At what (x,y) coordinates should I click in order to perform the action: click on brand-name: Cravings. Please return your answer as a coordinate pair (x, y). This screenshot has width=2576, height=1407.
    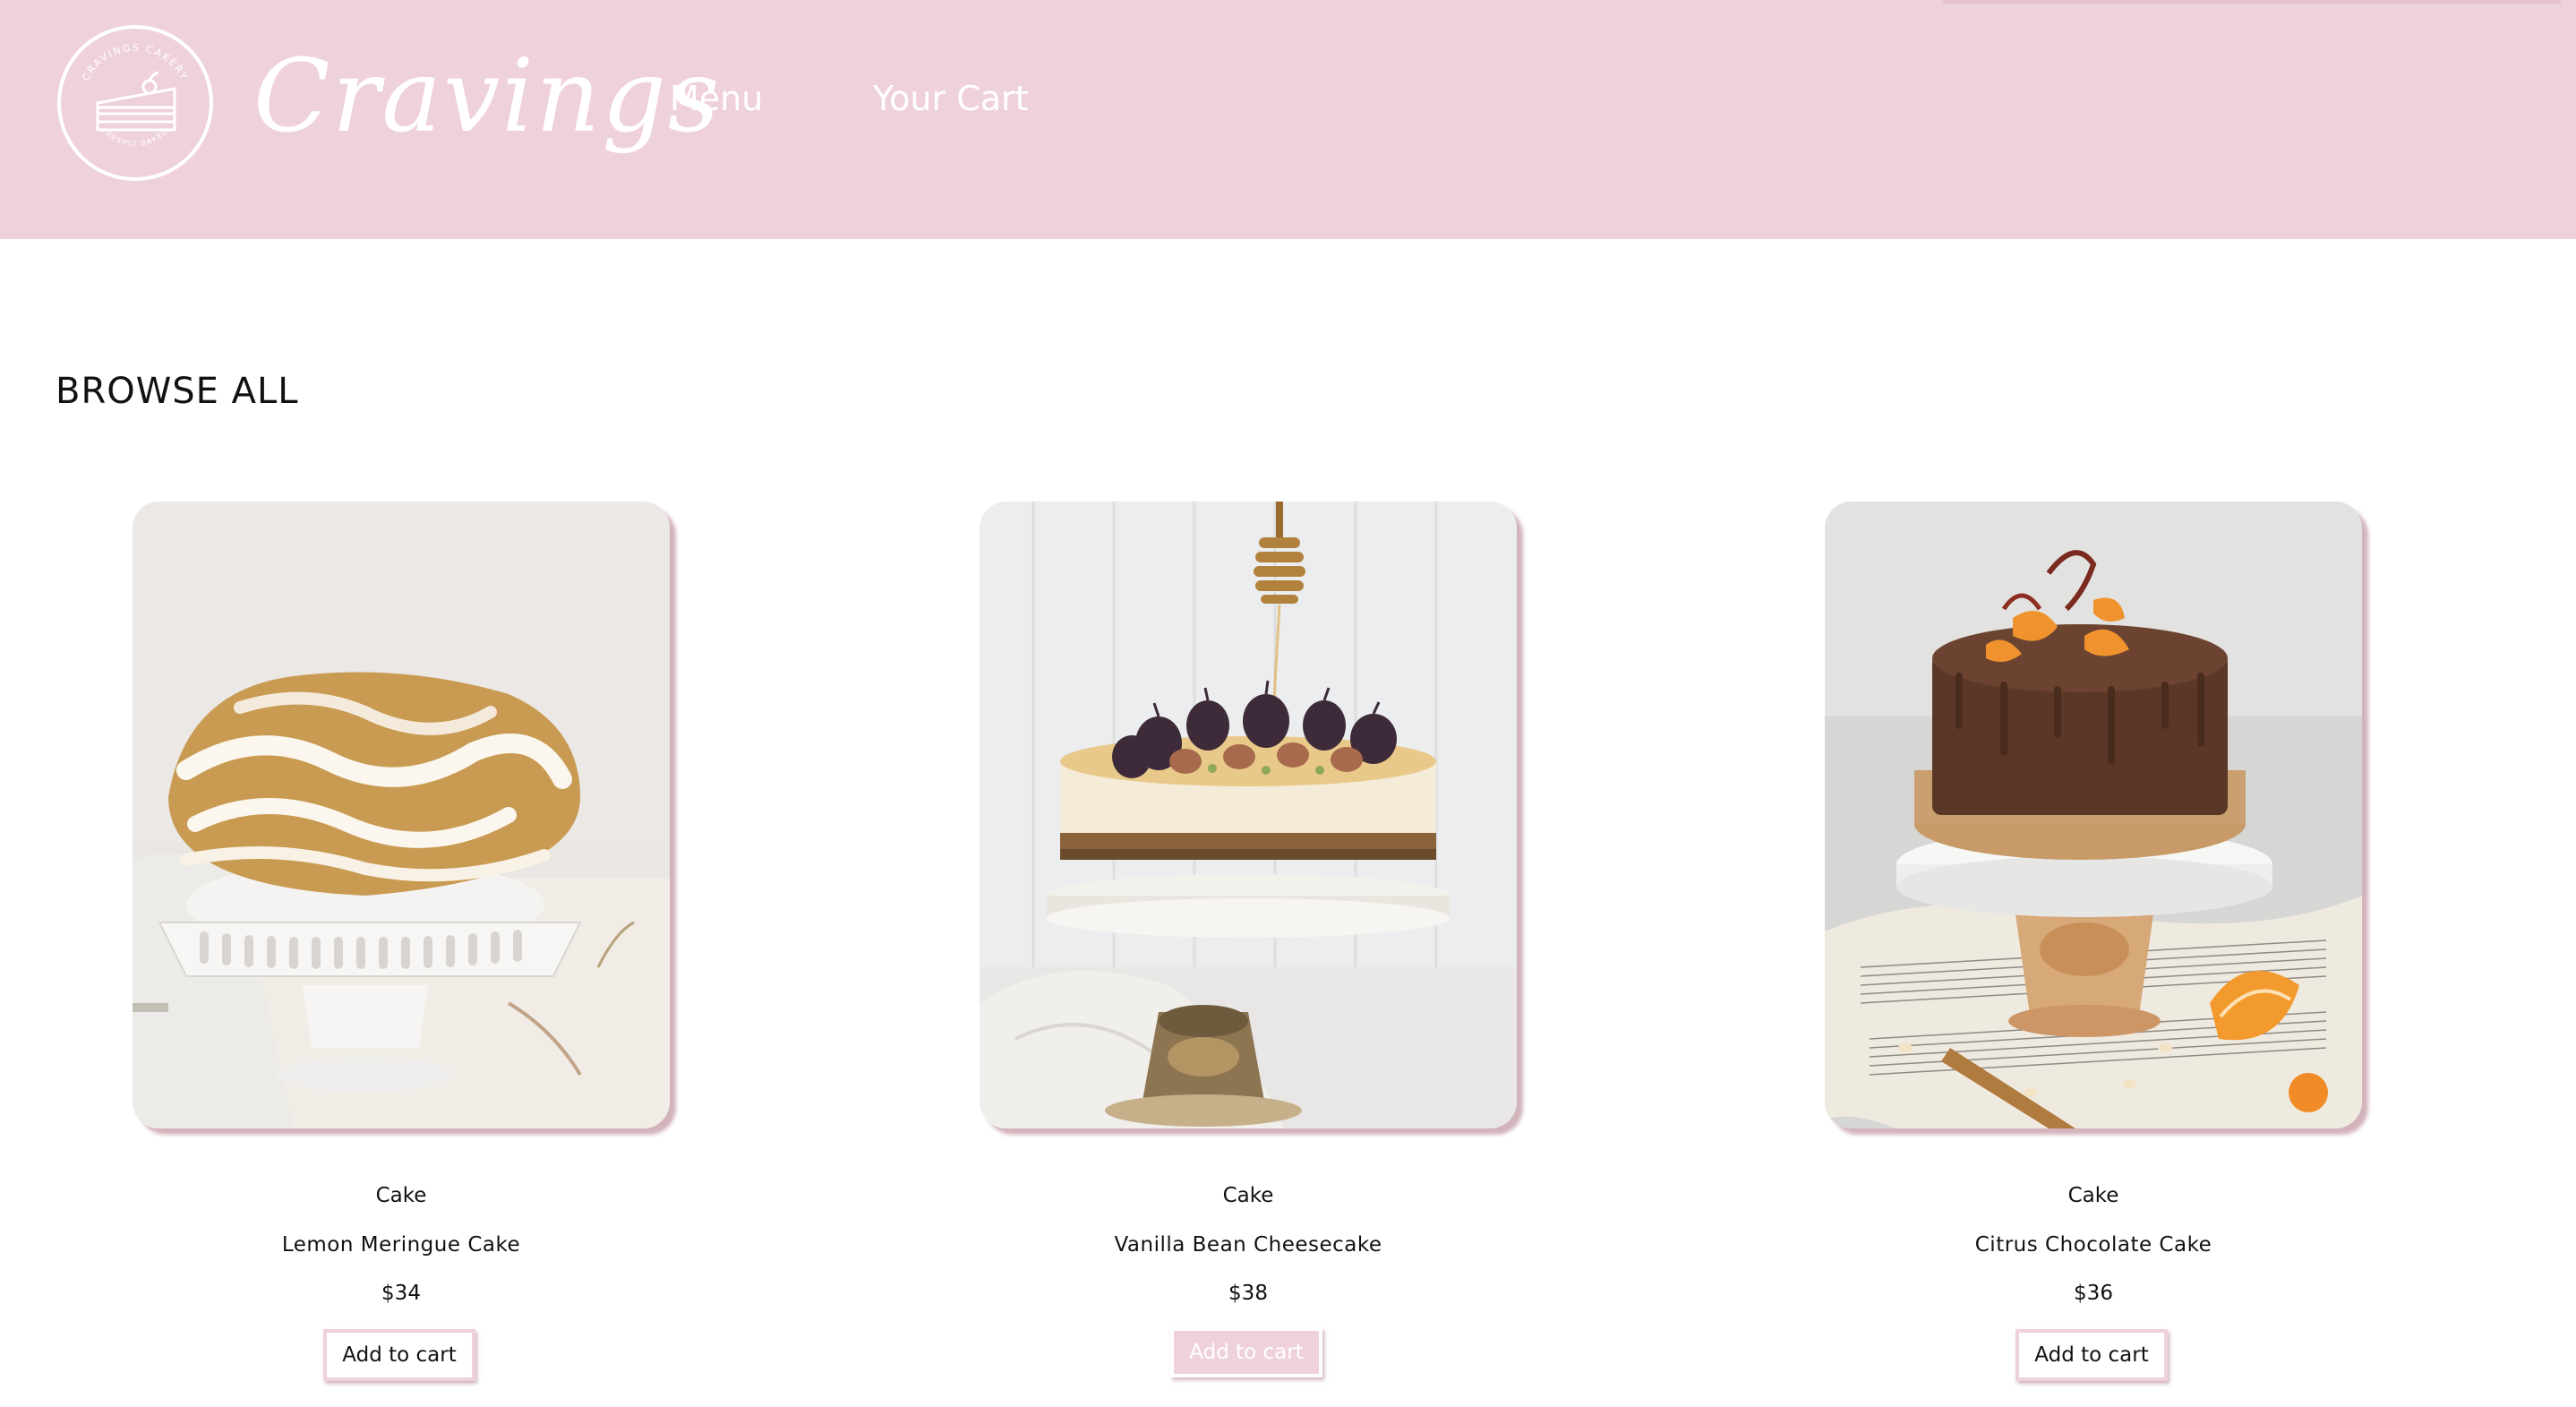
    Looking at the image, I should click on (488, 97).